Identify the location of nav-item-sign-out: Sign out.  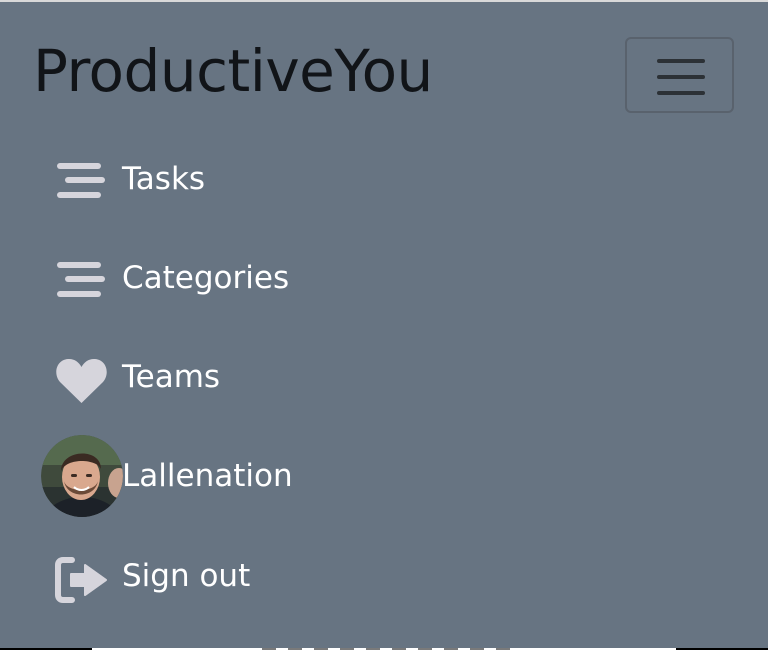
(300, 576).